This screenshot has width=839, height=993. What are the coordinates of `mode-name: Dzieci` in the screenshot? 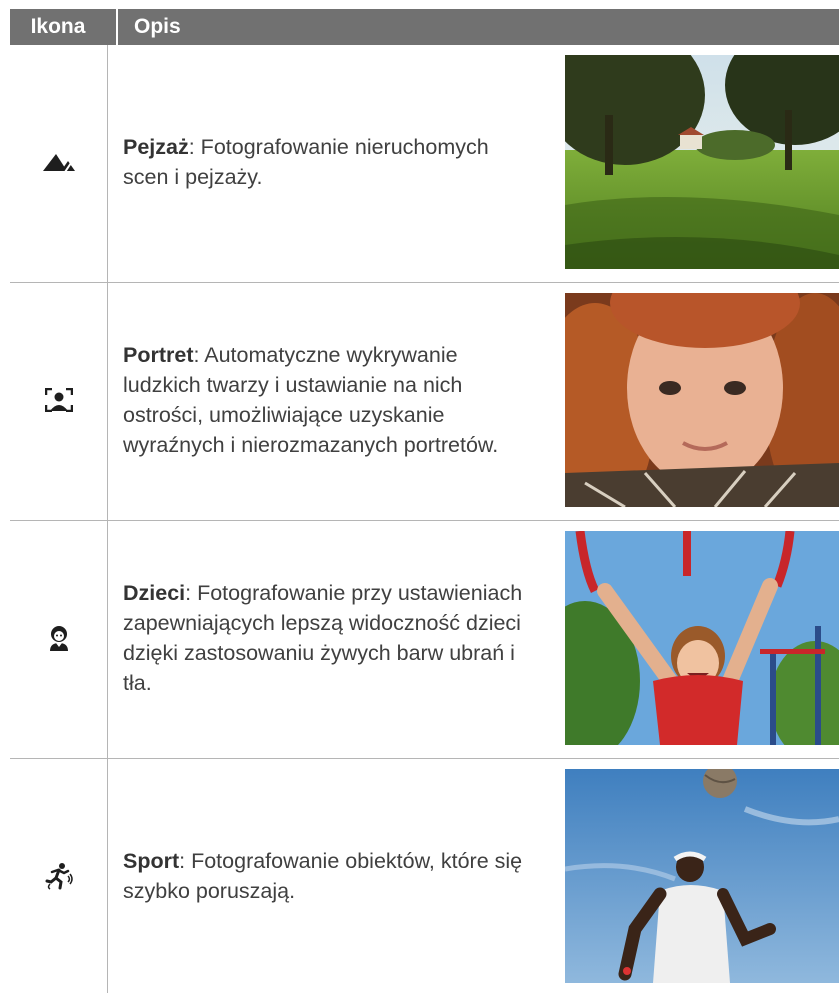 It's located at (154, 593).